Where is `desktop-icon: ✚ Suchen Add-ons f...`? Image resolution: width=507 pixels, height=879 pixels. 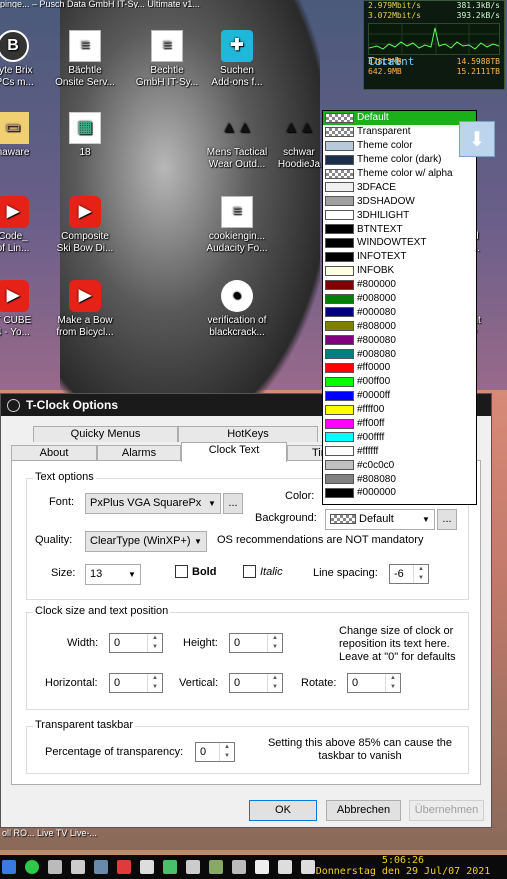 desktop-icon: ✚ Suchen Add-ons f... is located at coordinates (237, 59).